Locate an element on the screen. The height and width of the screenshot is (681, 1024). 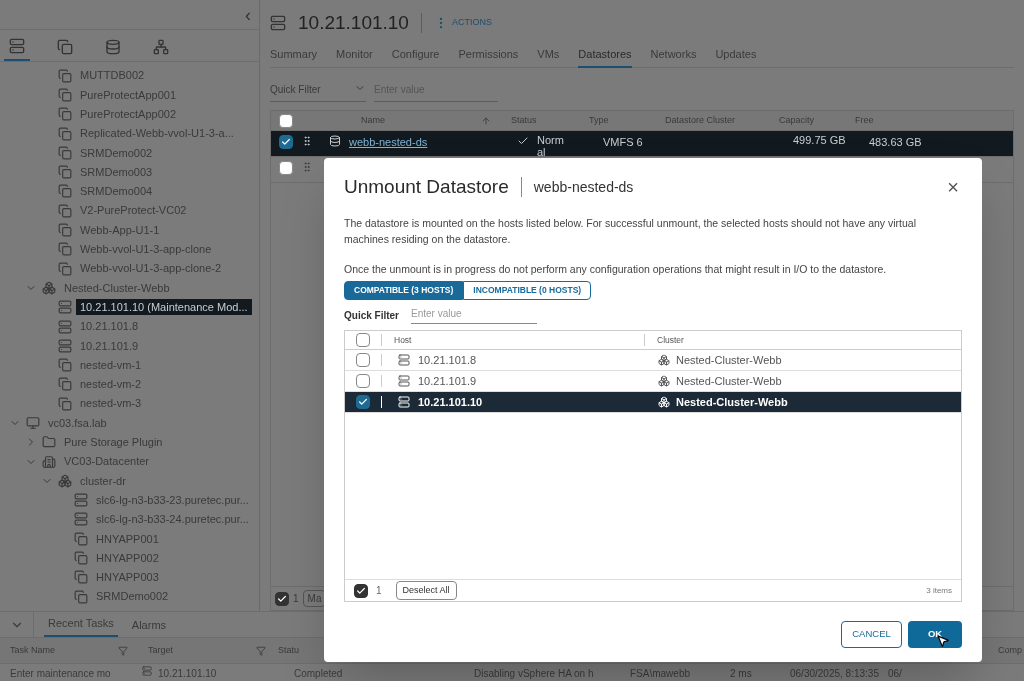
quick-filter-dropdown: Quick Filter is located at coordinates (318, 92).